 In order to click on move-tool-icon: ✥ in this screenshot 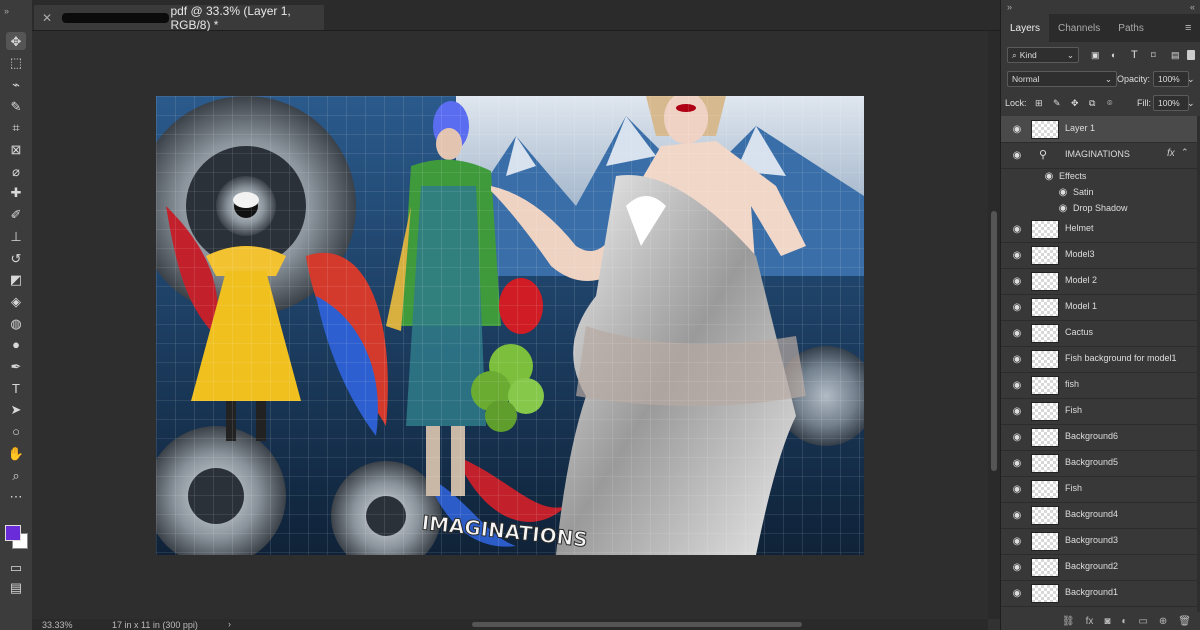, I will do `click(16, 41)`.